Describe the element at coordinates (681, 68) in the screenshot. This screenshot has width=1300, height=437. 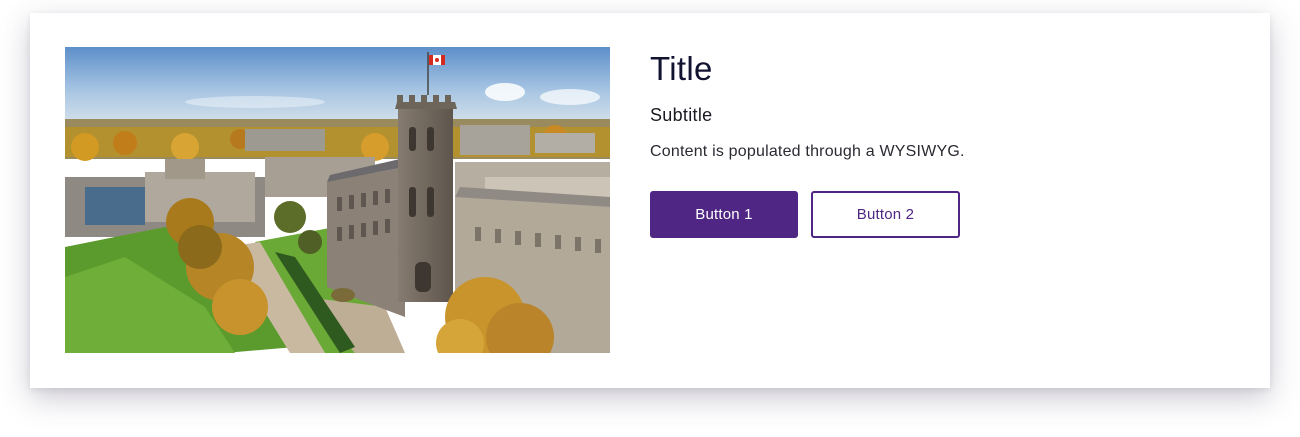
I see `card-title: Title` at that location.